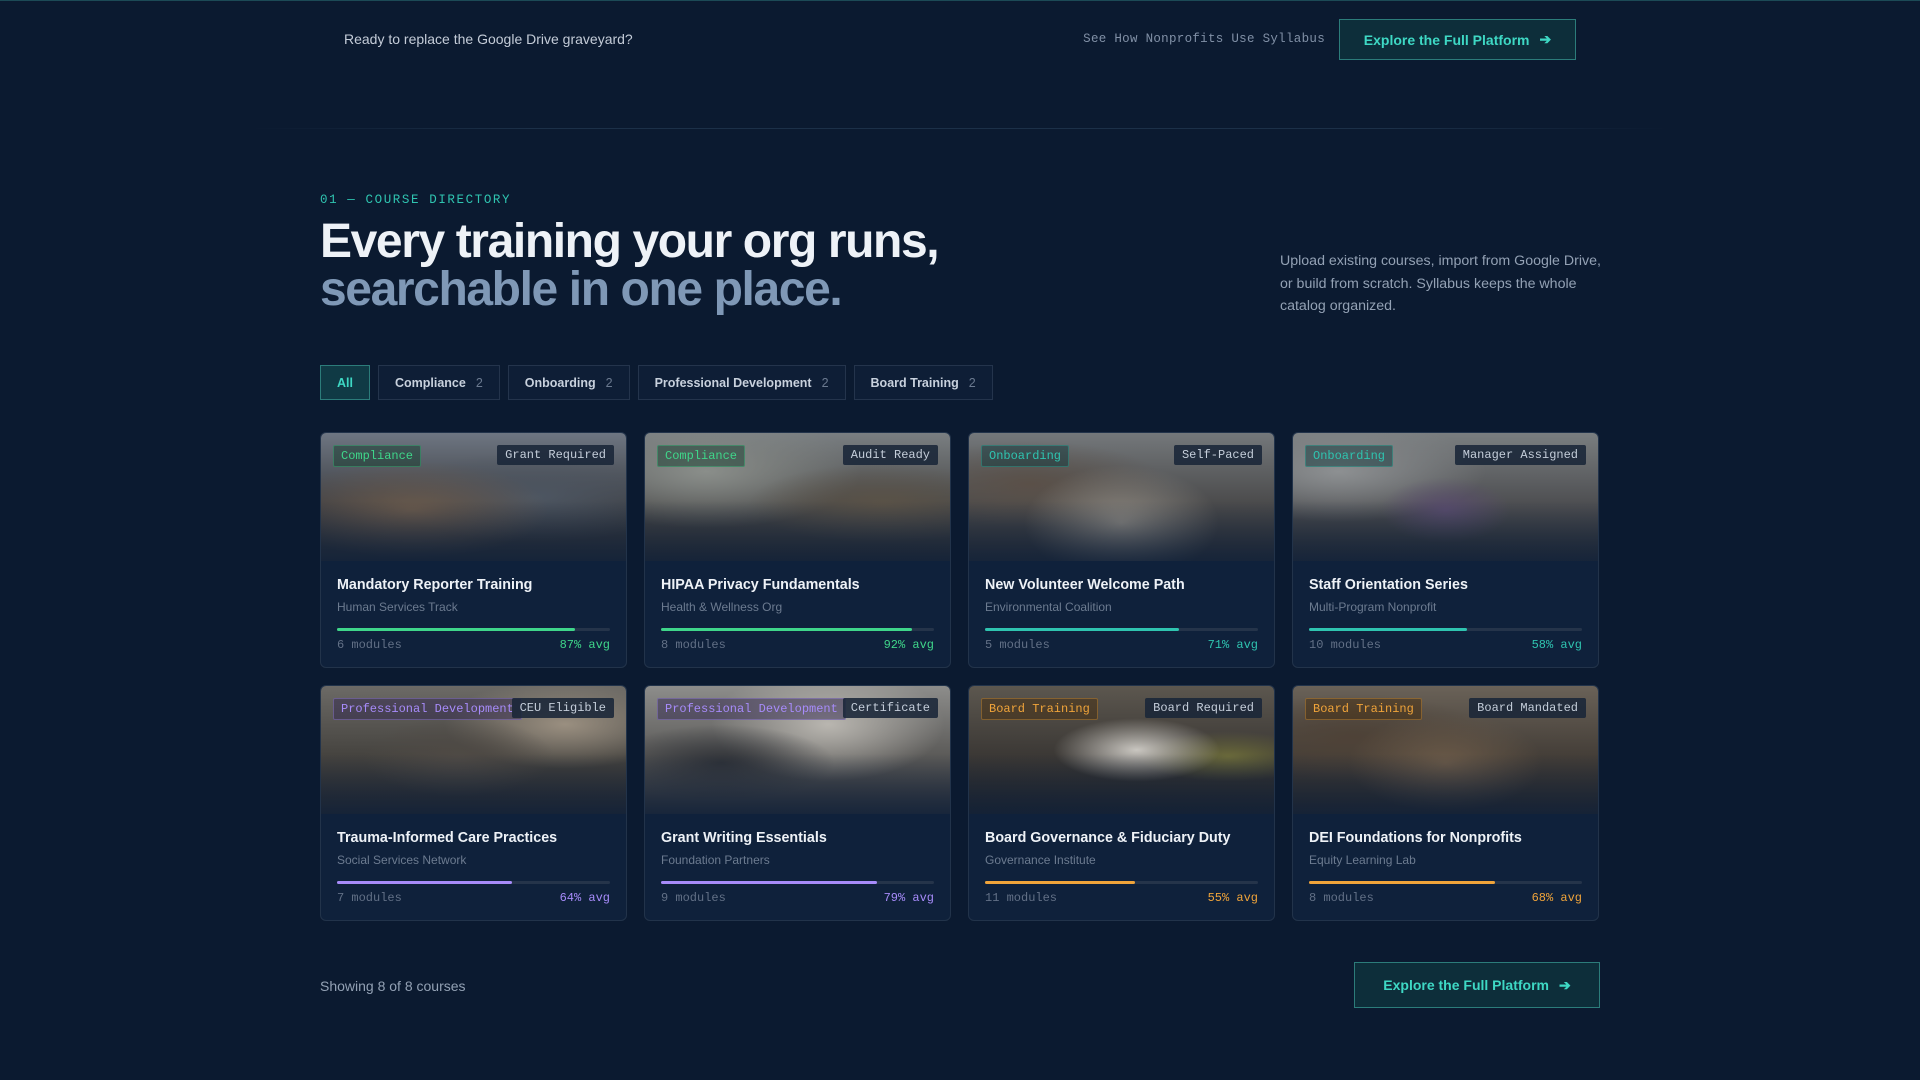 The height and width of the screenshot is (1080, 1920). I want to click on course-org: Human Services Track, so click(397, 607).